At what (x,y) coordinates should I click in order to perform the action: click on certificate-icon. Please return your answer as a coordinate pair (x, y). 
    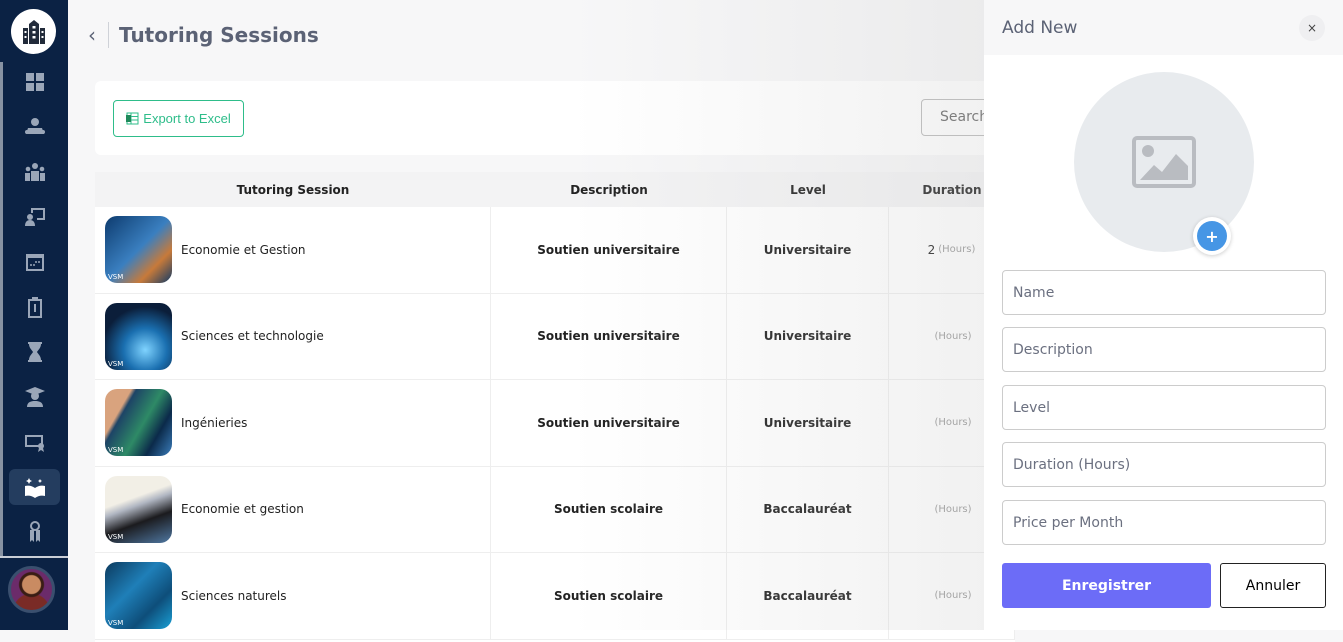
    Looking at the image, I should click on (34, 443).